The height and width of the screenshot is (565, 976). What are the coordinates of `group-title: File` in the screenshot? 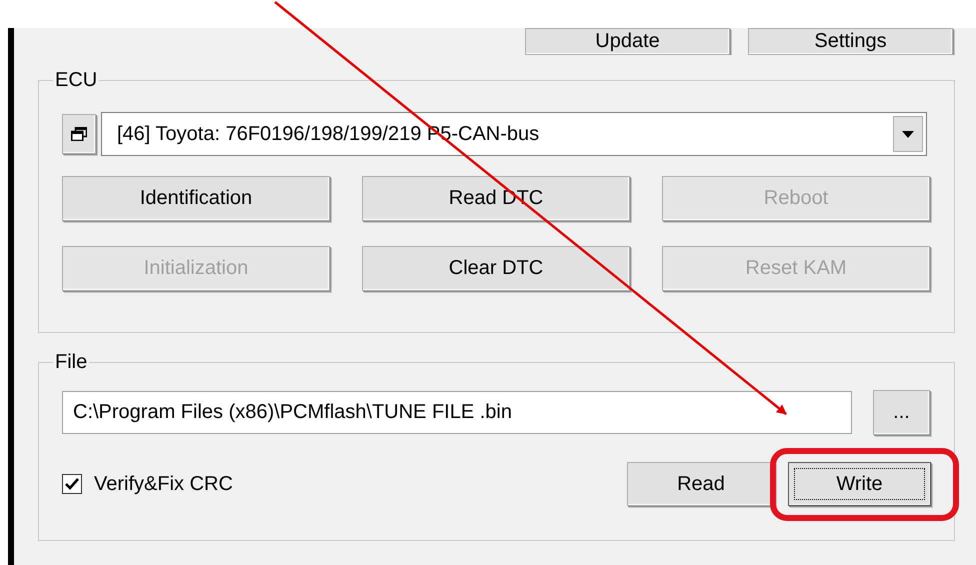 It's located at (71, 362).